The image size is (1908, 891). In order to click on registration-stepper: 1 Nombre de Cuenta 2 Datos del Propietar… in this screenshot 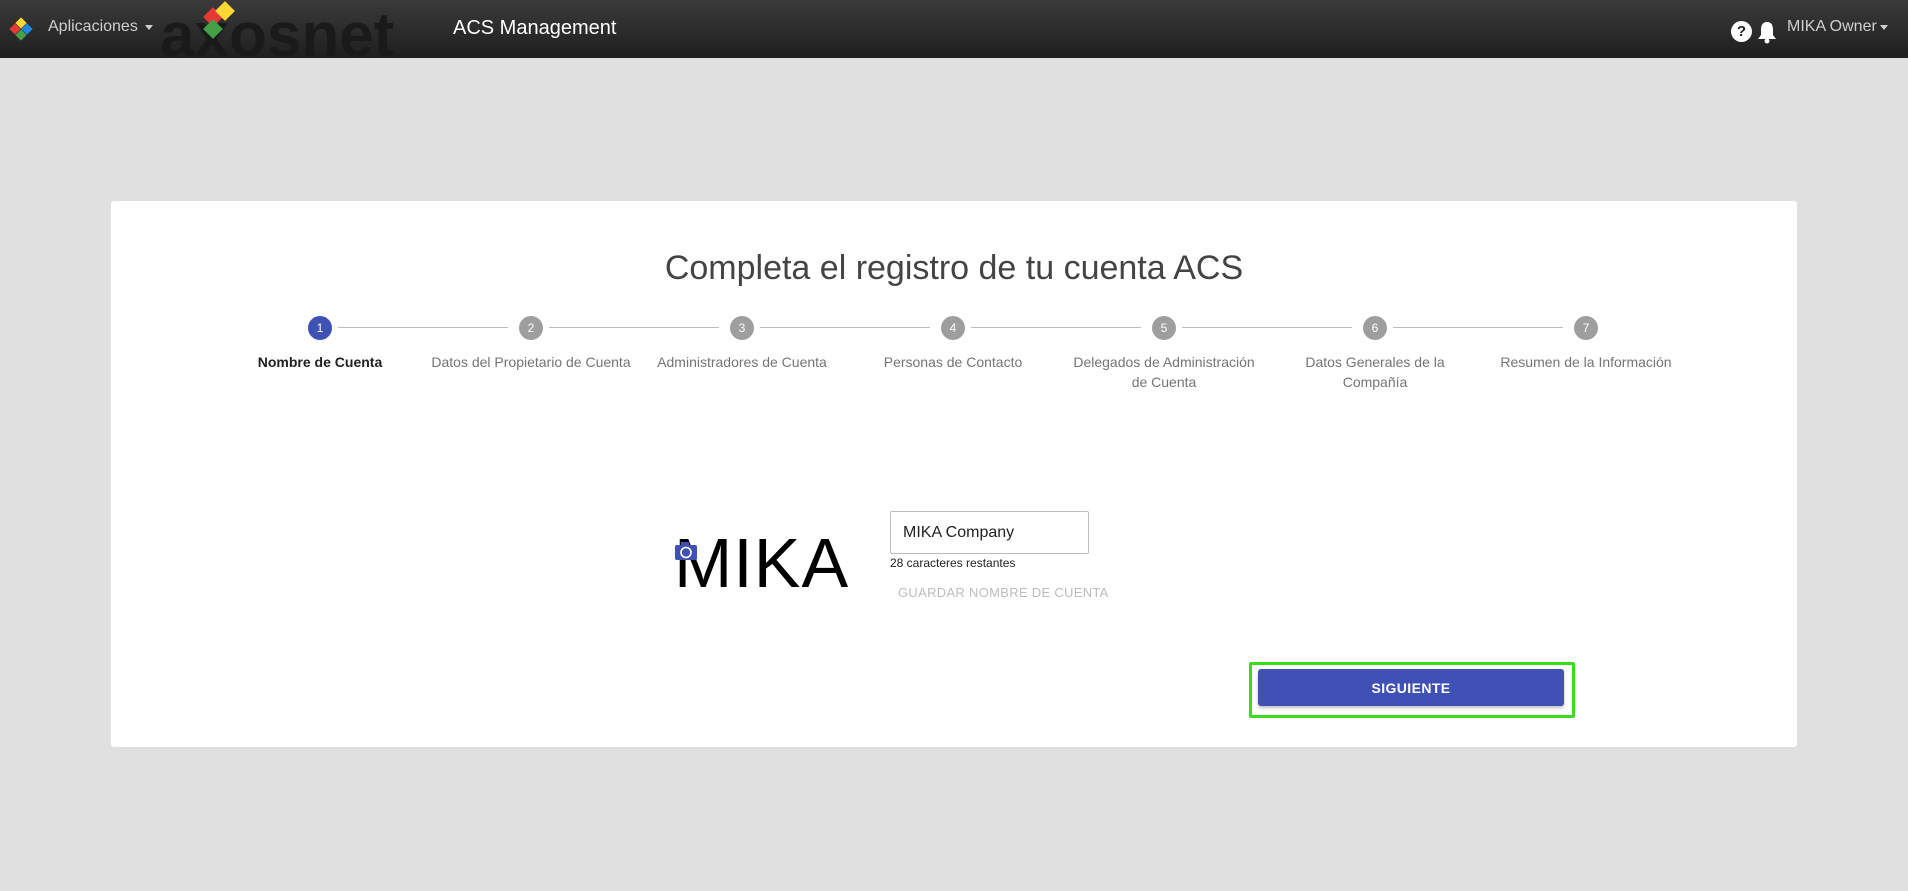, I will do `click(954, 356)`.